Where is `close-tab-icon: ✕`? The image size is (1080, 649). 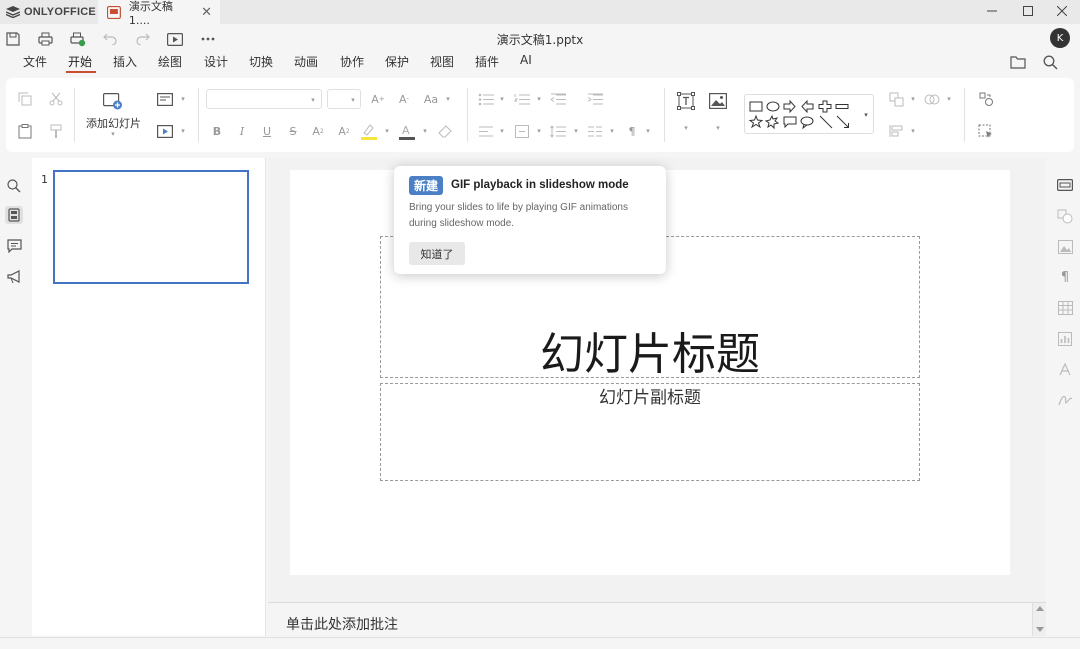
close-tab-icon: ✕ is located at coordinates (206, 12).